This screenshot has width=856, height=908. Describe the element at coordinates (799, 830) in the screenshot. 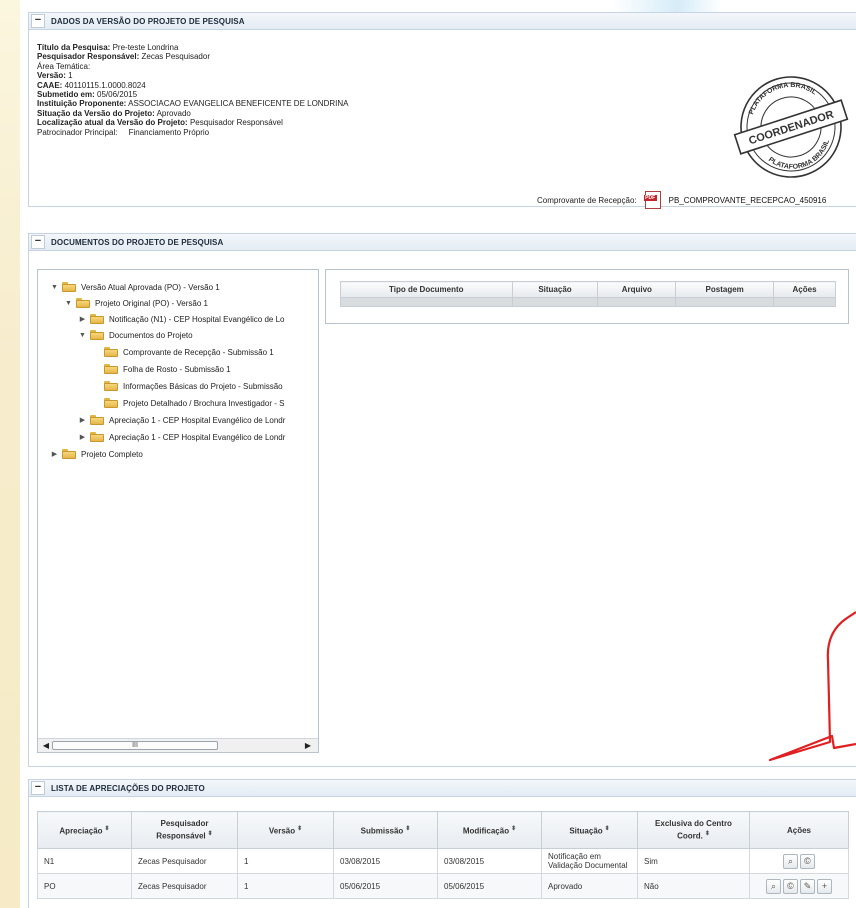

I see `column-header-acoes: Ações` at that location.